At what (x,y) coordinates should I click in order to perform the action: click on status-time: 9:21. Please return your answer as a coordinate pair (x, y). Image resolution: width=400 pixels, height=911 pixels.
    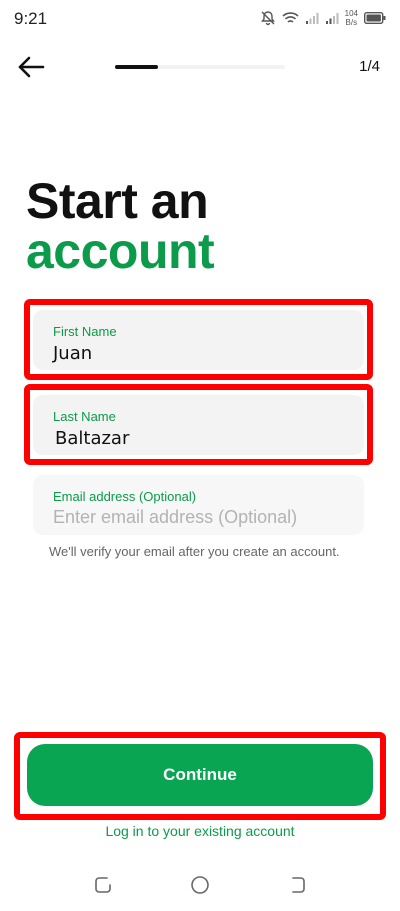
    Looking at the image, I should click on (31, 18).